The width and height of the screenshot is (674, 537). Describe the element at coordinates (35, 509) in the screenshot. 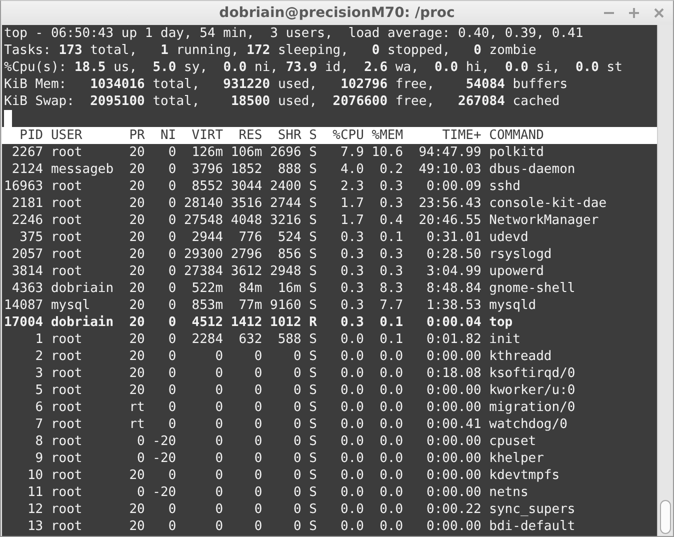

I see `table-cell-text: 12` at that location.